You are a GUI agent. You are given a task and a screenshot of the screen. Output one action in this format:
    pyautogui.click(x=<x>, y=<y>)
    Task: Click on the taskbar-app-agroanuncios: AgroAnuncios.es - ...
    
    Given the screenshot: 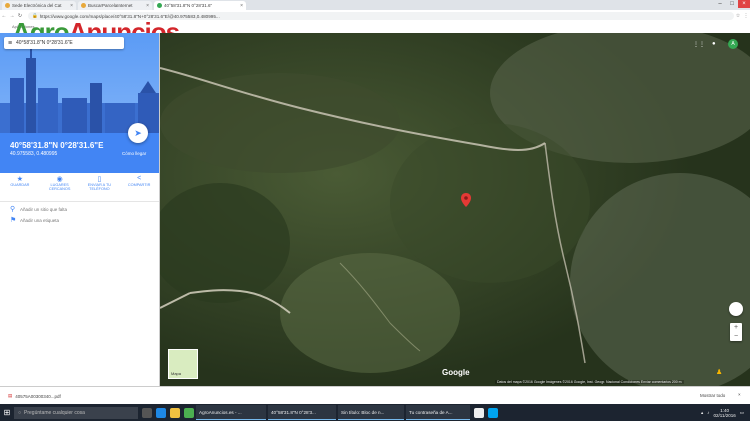 What is the action you would take?
    pyautogui.click(x=231, y=412)
    